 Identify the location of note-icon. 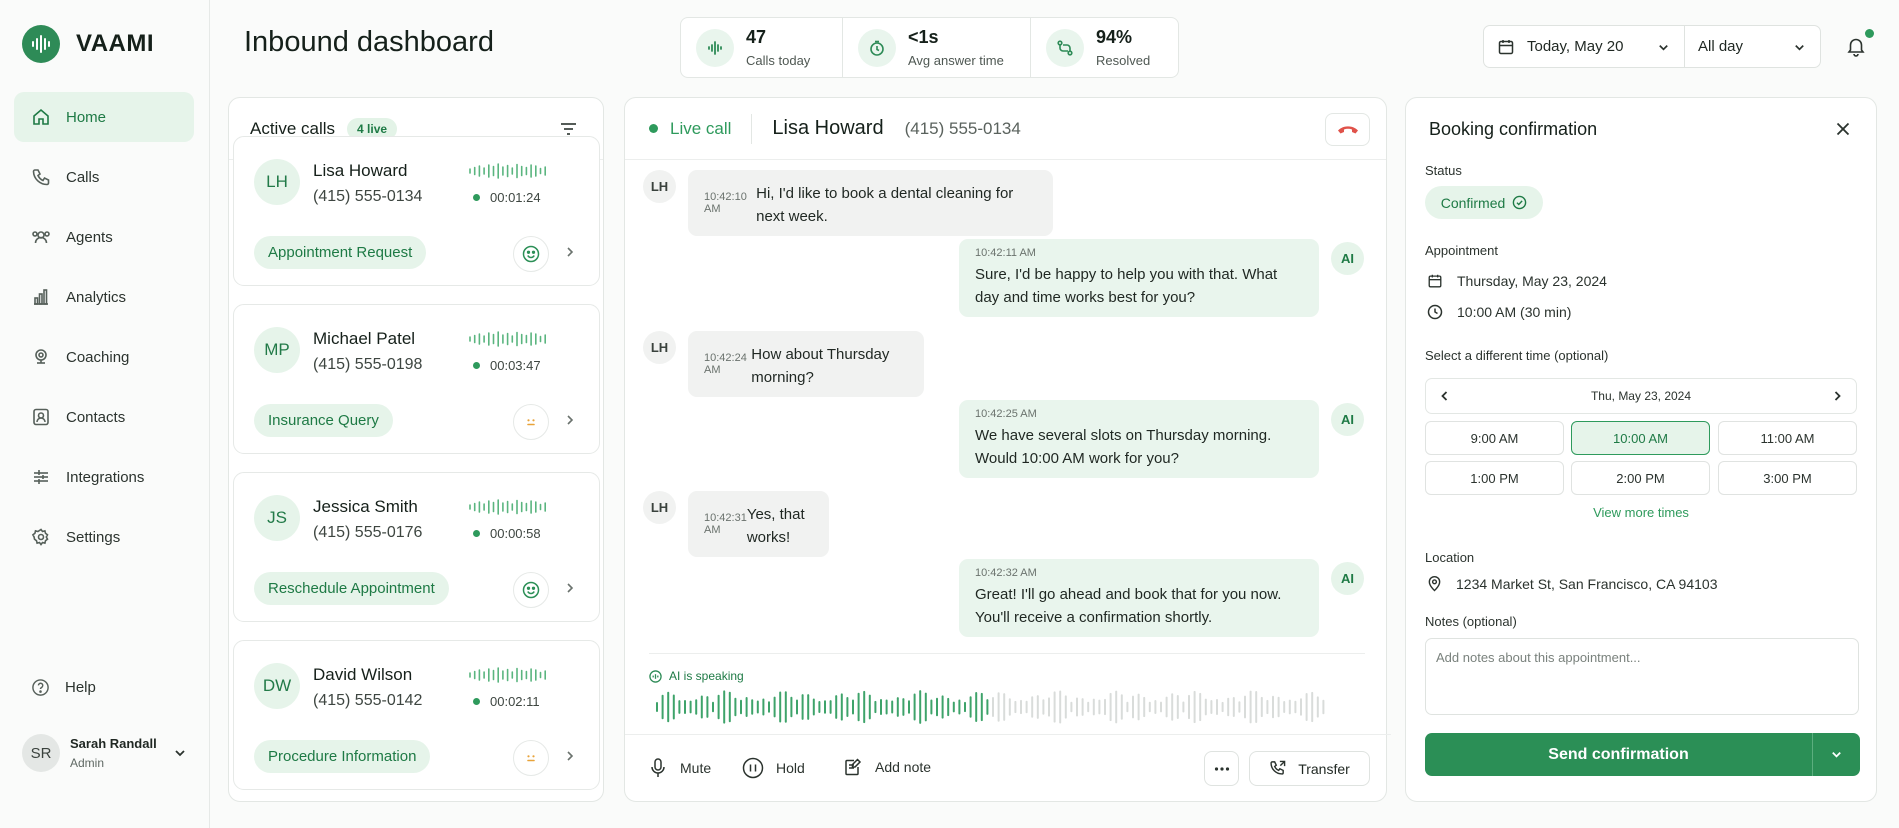
(853, 767).